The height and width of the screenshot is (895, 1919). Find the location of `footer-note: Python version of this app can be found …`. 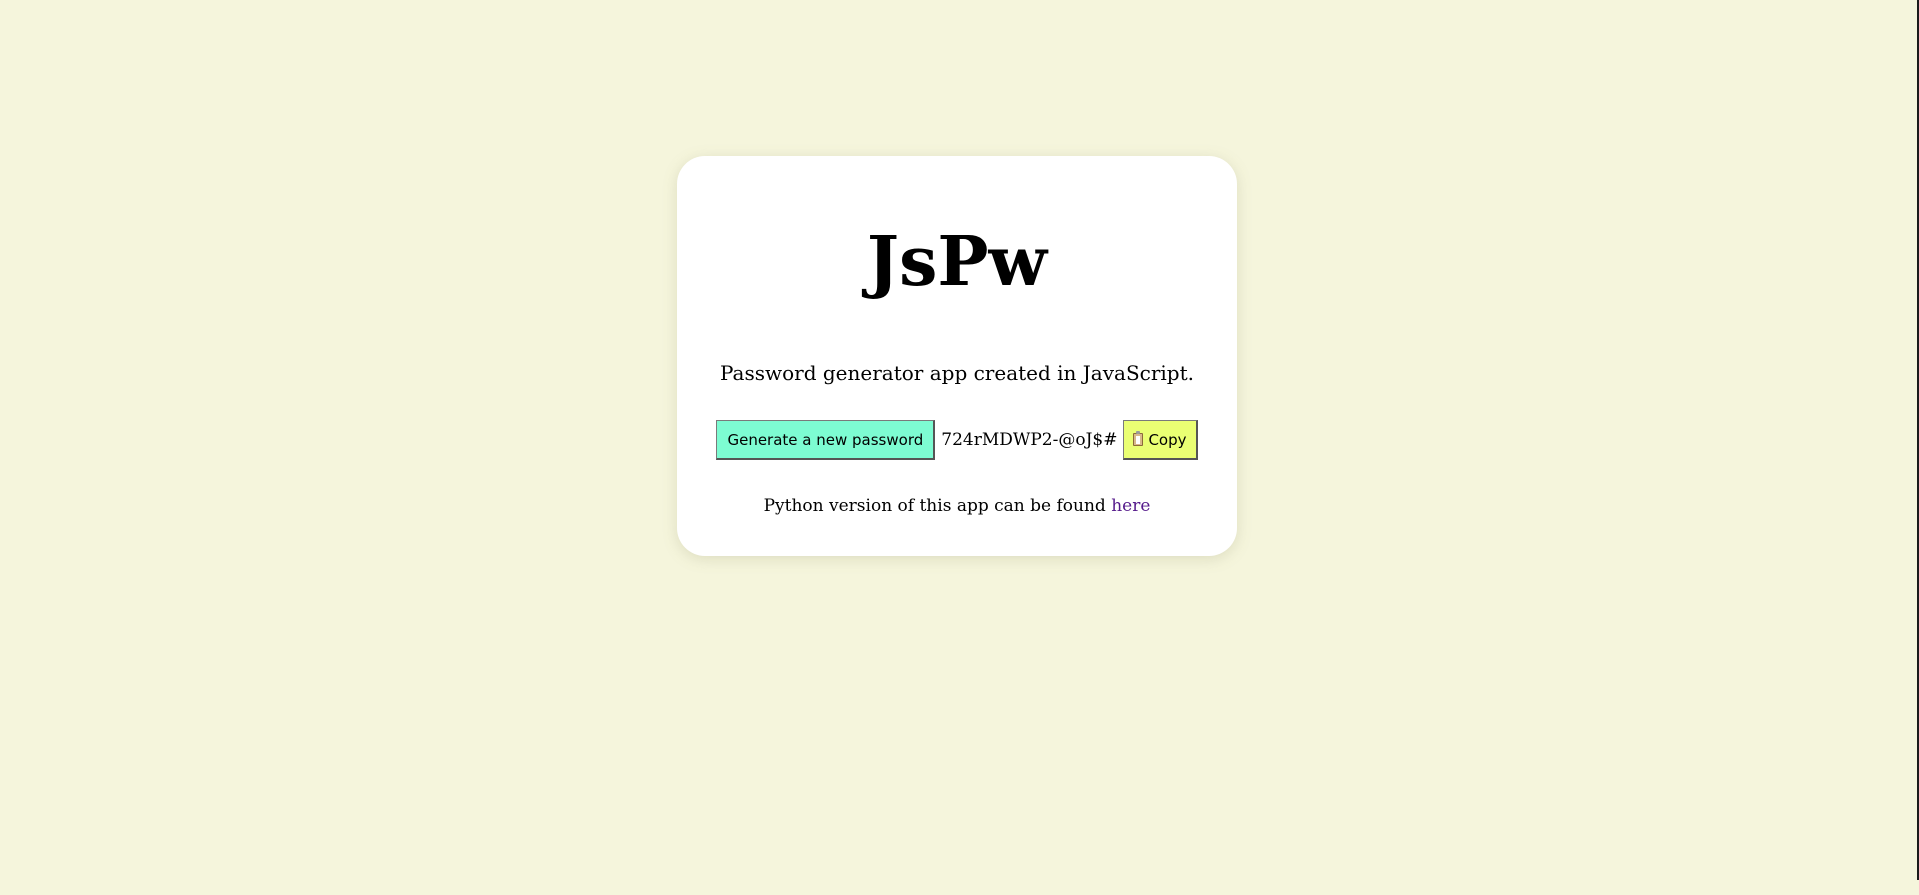

footer-note: Python version of this app can be found … is located at coordinates (957, 506).